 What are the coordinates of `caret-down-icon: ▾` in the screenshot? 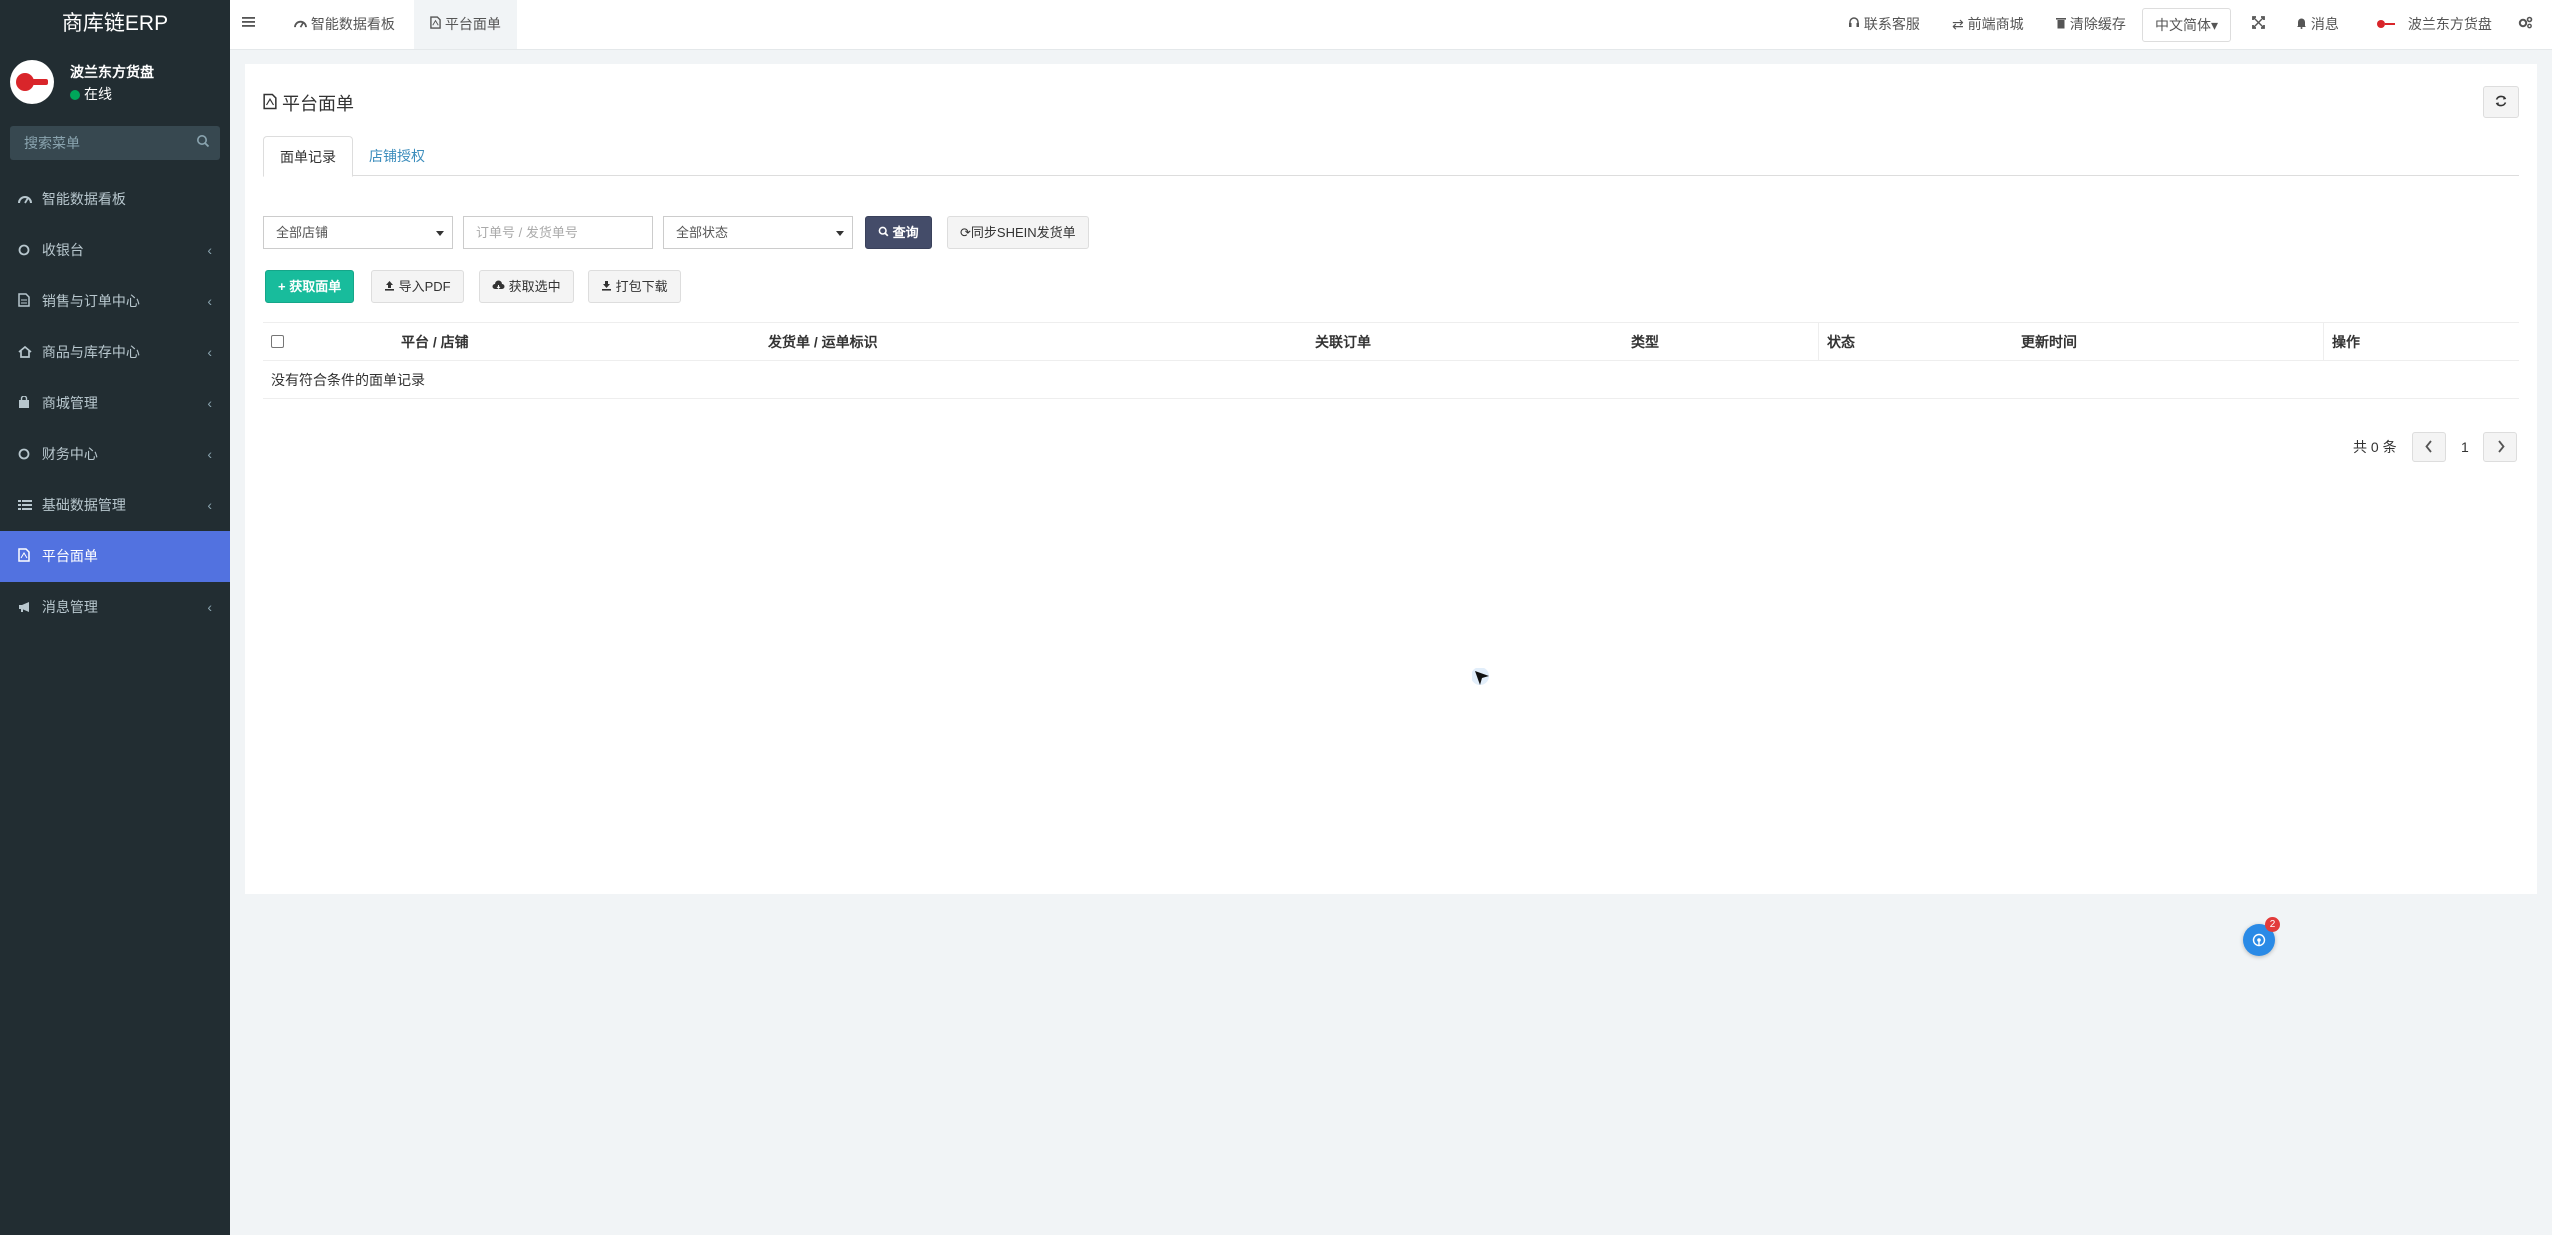 It's located at (2215, 25).